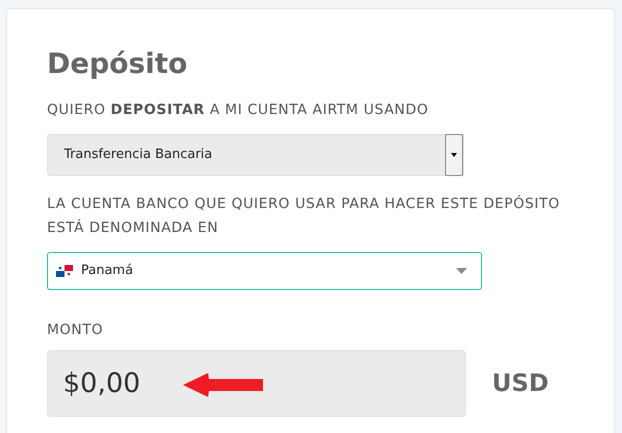 The width and height of the screenshot is (622, 433). What do you see at coordinates (264, 271) in the screenshot?
I see `country-select: Panamá` at bounding box center [264, 271].